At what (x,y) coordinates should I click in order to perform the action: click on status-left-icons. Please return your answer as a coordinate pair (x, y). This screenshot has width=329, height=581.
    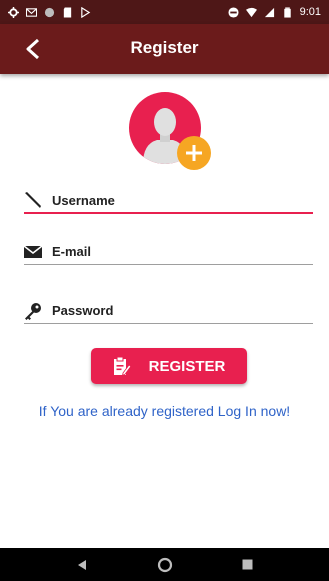
    Looking at the image, I should click on (49, 12).